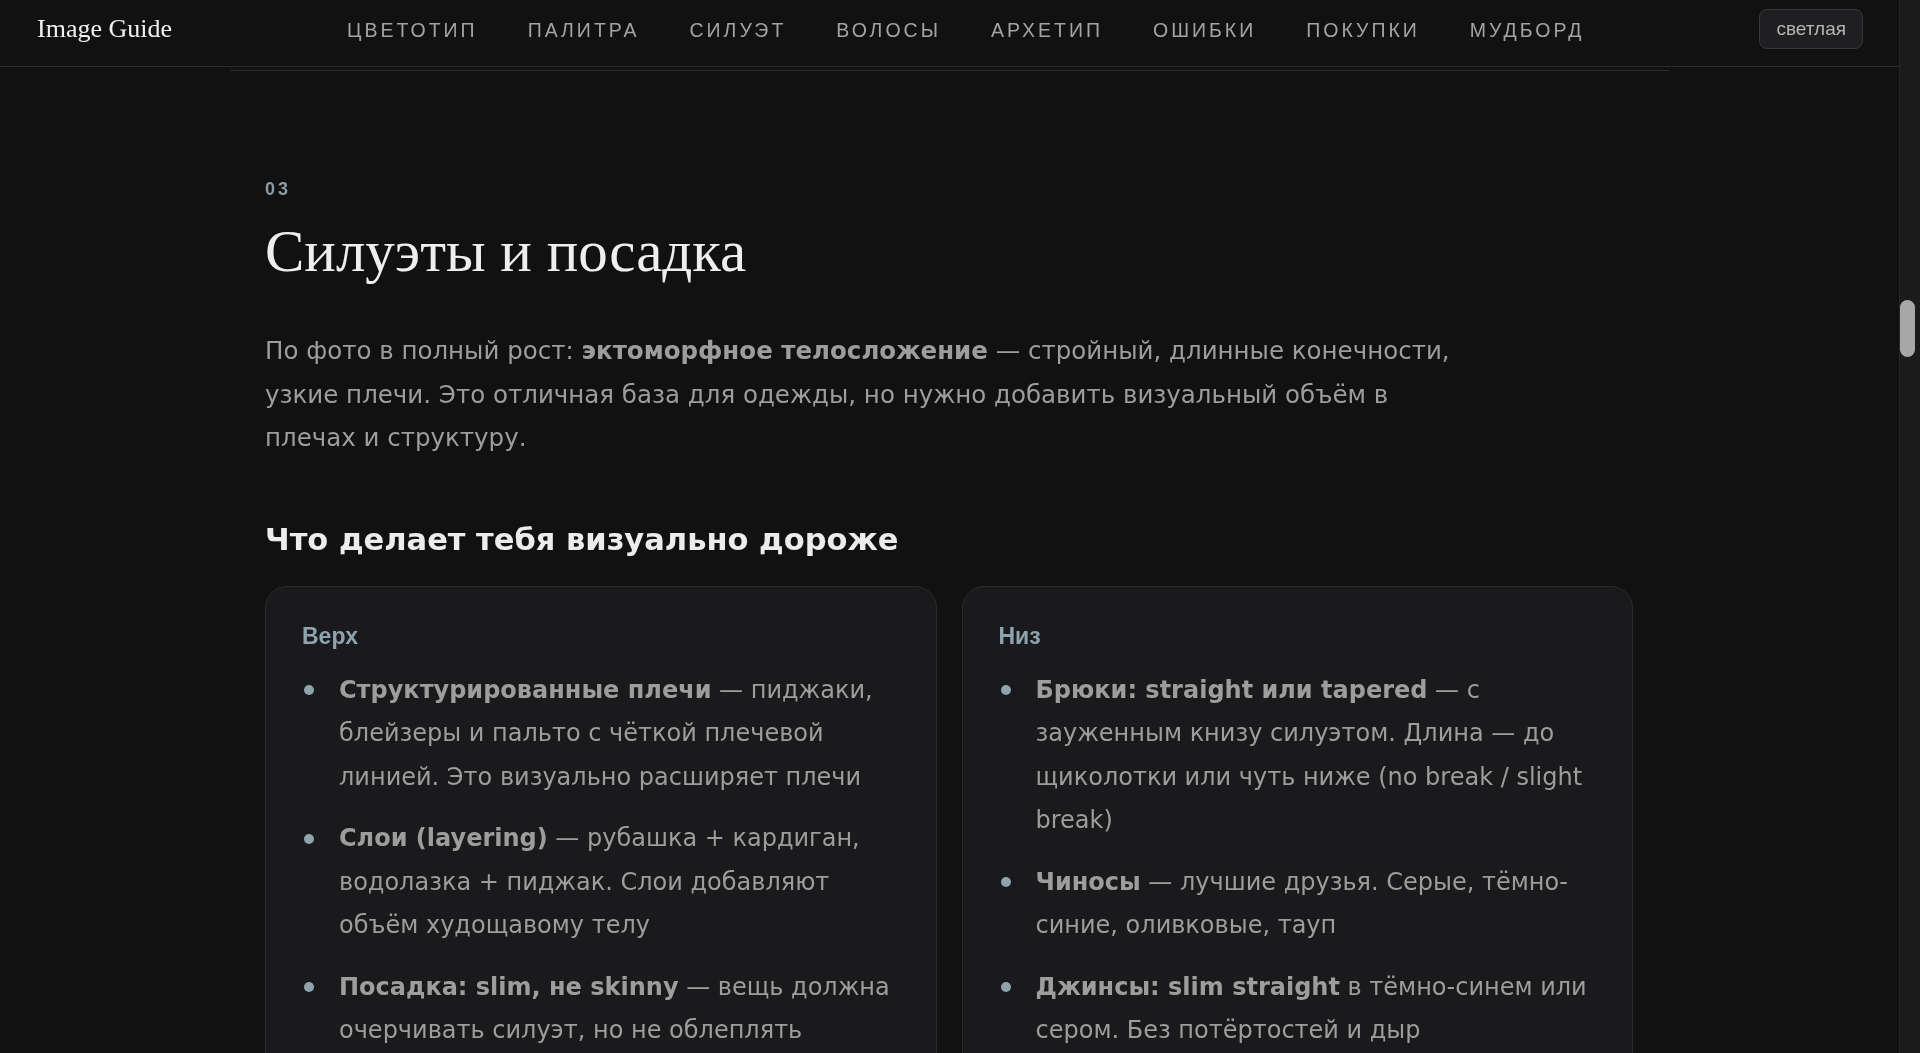 The height and width of the screenshot is (1053, 1920). What do you see at coordinates (1311, 1008) in the screenshot?
I see `list-item-text: Джинсы: slim straight в тёмно-синем или сером. Без потёртостей и дыр` at bounding box center [1311, 1008].